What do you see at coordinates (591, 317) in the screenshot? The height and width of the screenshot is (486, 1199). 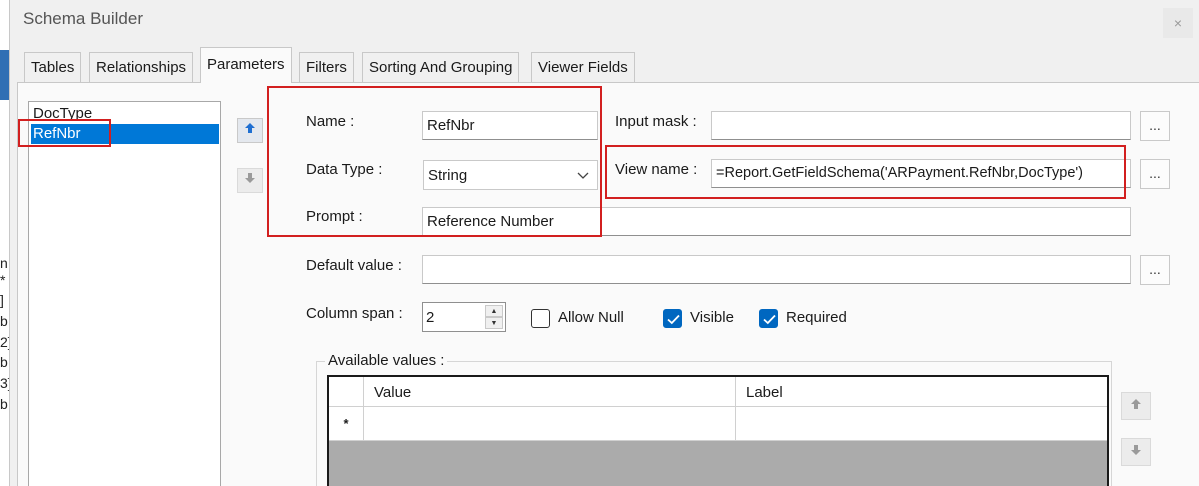 I see `allow-null-label: Allow Null` at bounding box center [591, 317].